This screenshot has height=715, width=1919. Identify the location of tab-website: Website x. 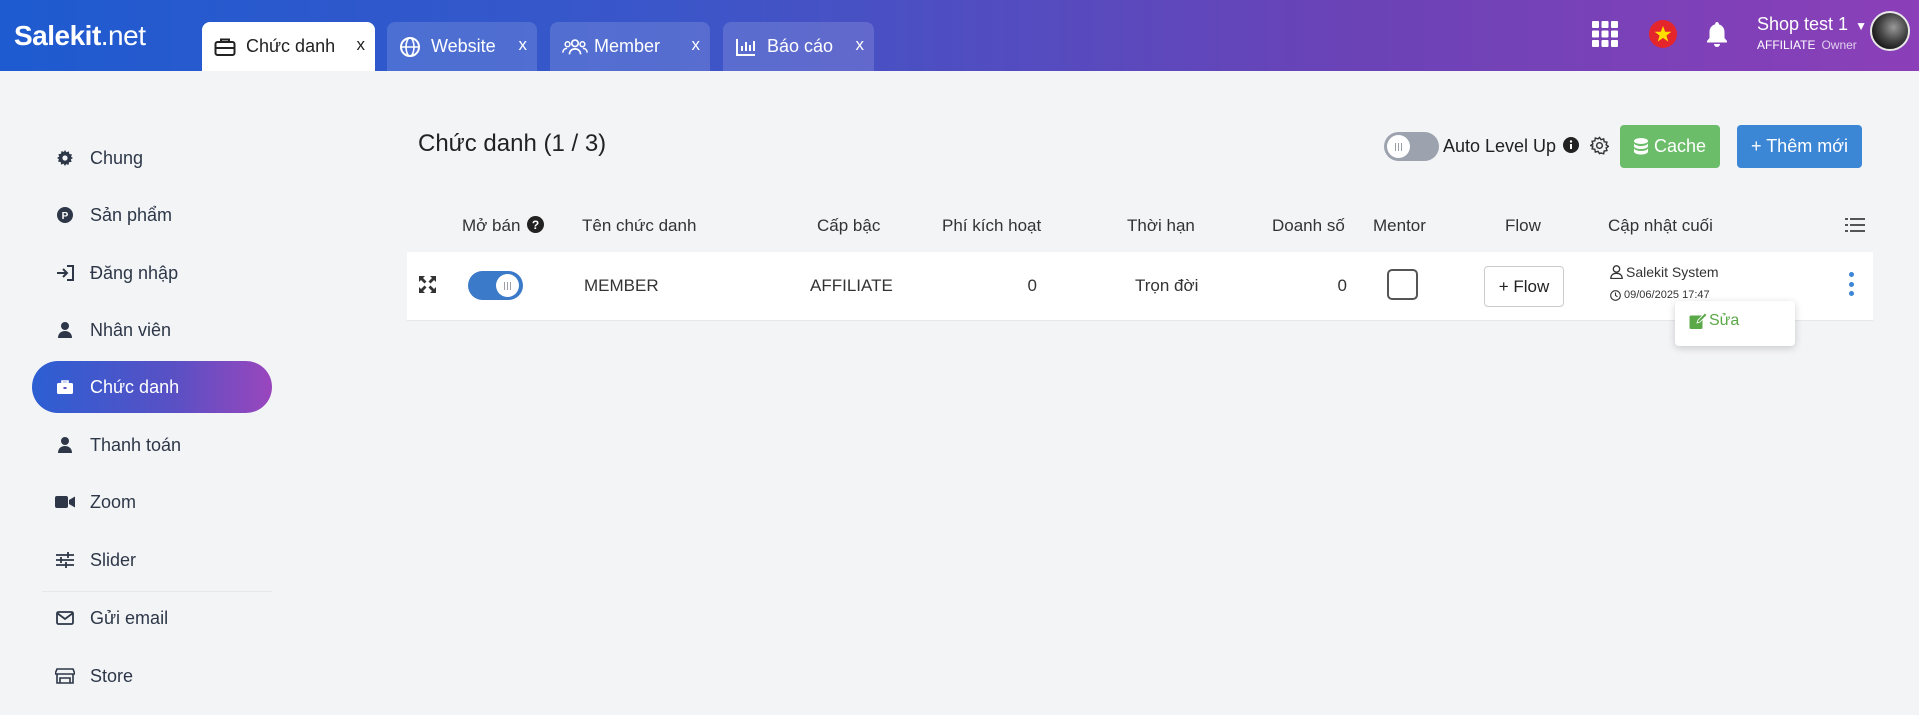
(462, 46).